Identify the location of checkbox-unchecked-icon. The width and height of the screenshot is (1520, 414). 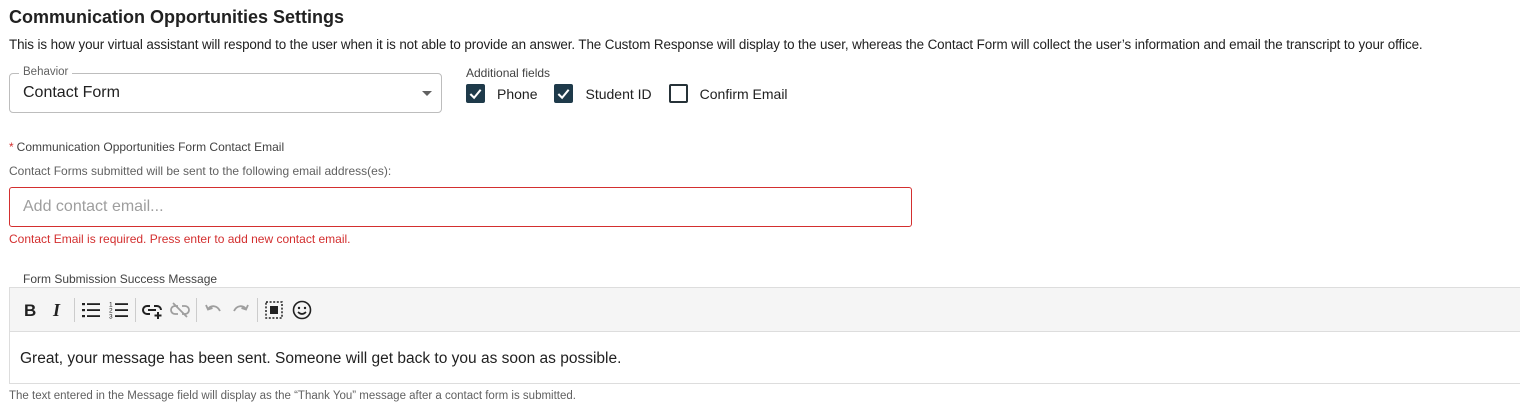
(678, 93).